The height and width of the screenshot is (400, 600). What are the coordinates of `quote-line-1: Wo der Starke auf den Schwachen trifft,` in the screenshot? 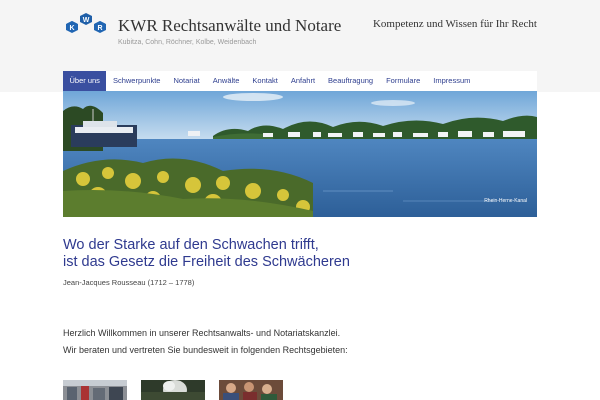 It's located at (191, 245).